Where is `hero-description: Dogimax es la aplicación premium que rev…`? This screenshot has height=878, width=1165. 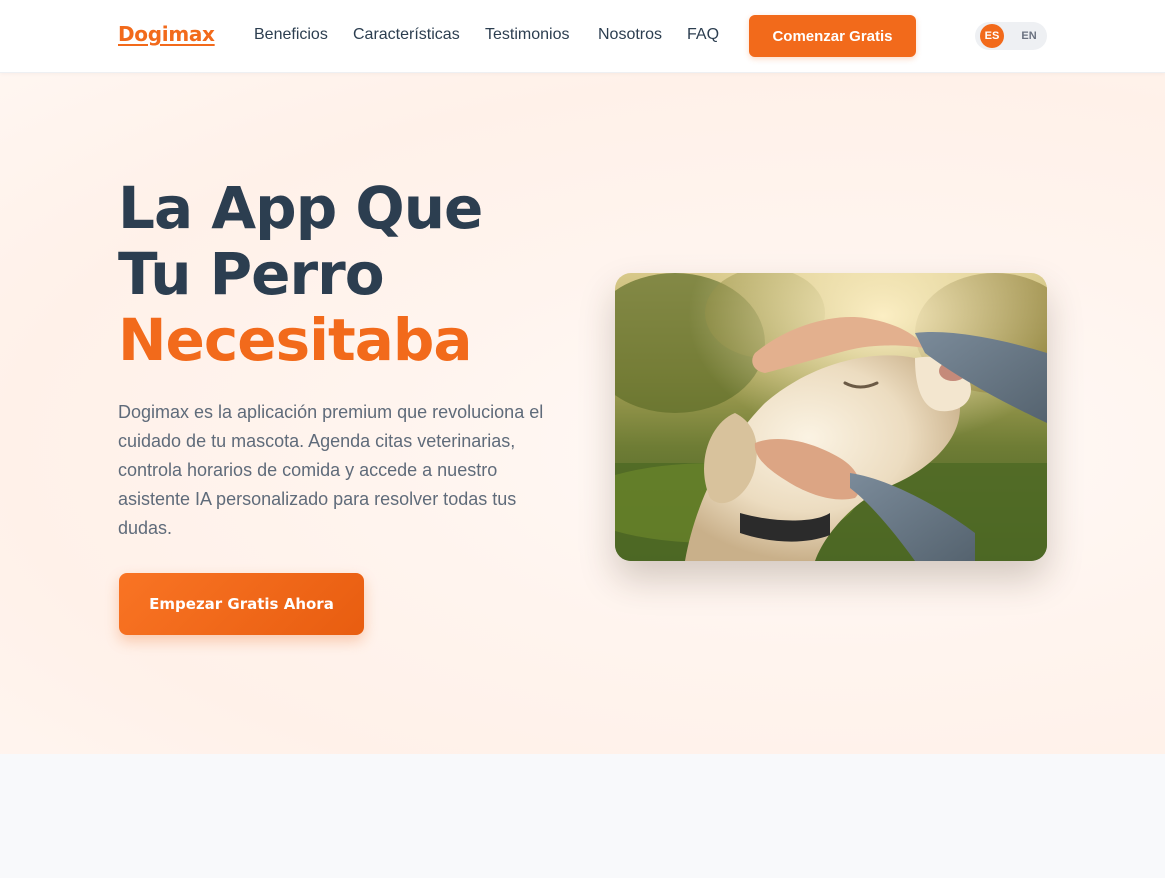
hero-description: Dogimax es la aplicación premium que rev… is located at coordinates (331, 470).